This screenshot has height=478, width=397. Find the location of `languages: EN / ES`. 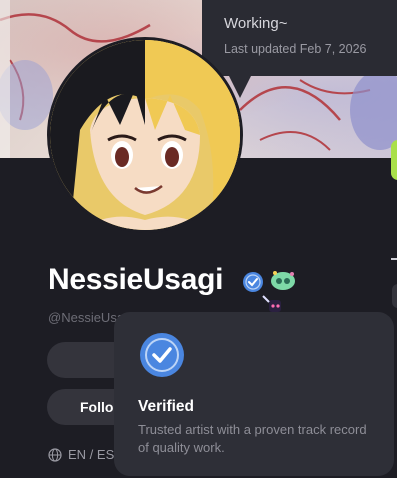

languages: EN / ES is located at coordinates (81, 454).